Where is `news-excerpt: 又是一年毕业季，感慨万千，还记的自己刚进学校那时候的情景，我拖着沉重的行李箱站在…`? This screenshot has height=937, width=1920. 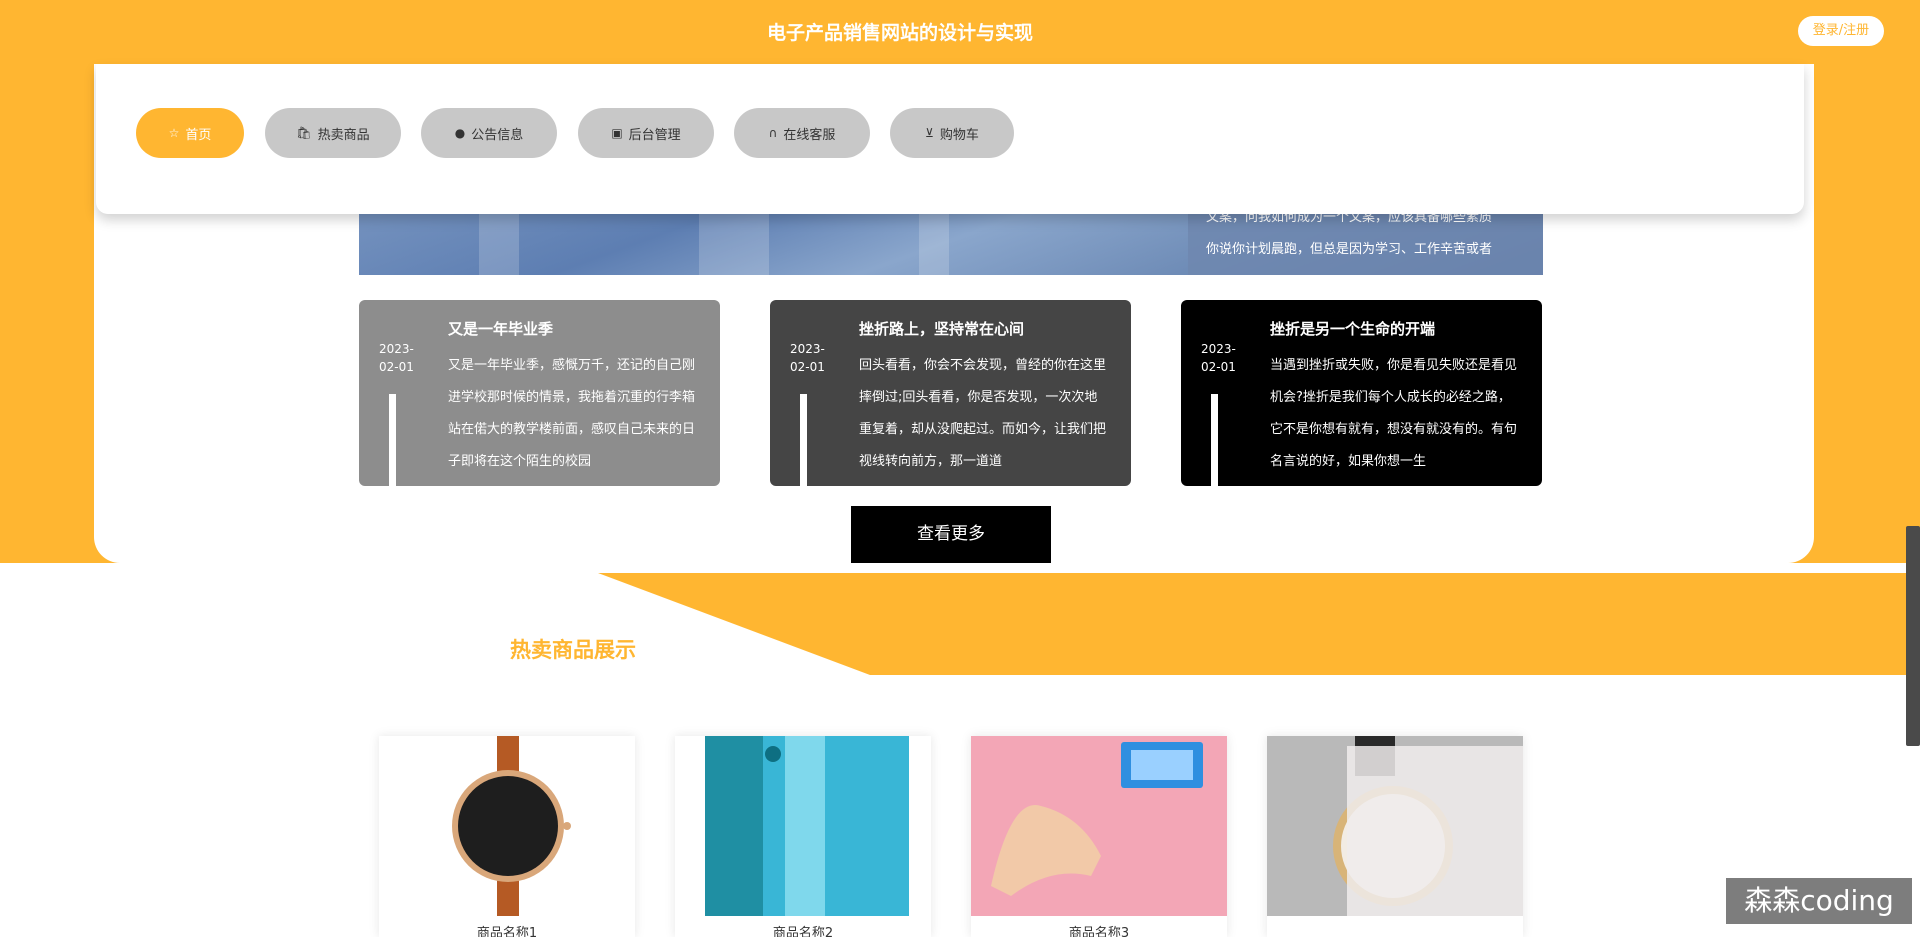 news-excerpt: 又是一年毕业季，感慨万千，还记的自己刚进学校那时候的情景，我拖着沉重的行李箱站在… is located at coordinates (572, 413).